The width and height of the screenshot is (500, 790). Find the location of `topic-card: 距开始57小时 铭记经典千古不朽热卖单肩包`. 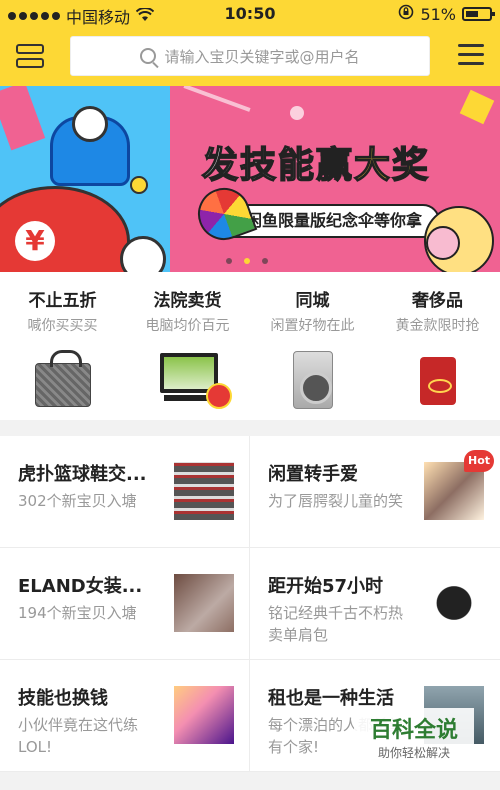

topic-card: 距开始57小时 铭记经典千古不朽热卖单肩包 is located at coordinates (375, 604).